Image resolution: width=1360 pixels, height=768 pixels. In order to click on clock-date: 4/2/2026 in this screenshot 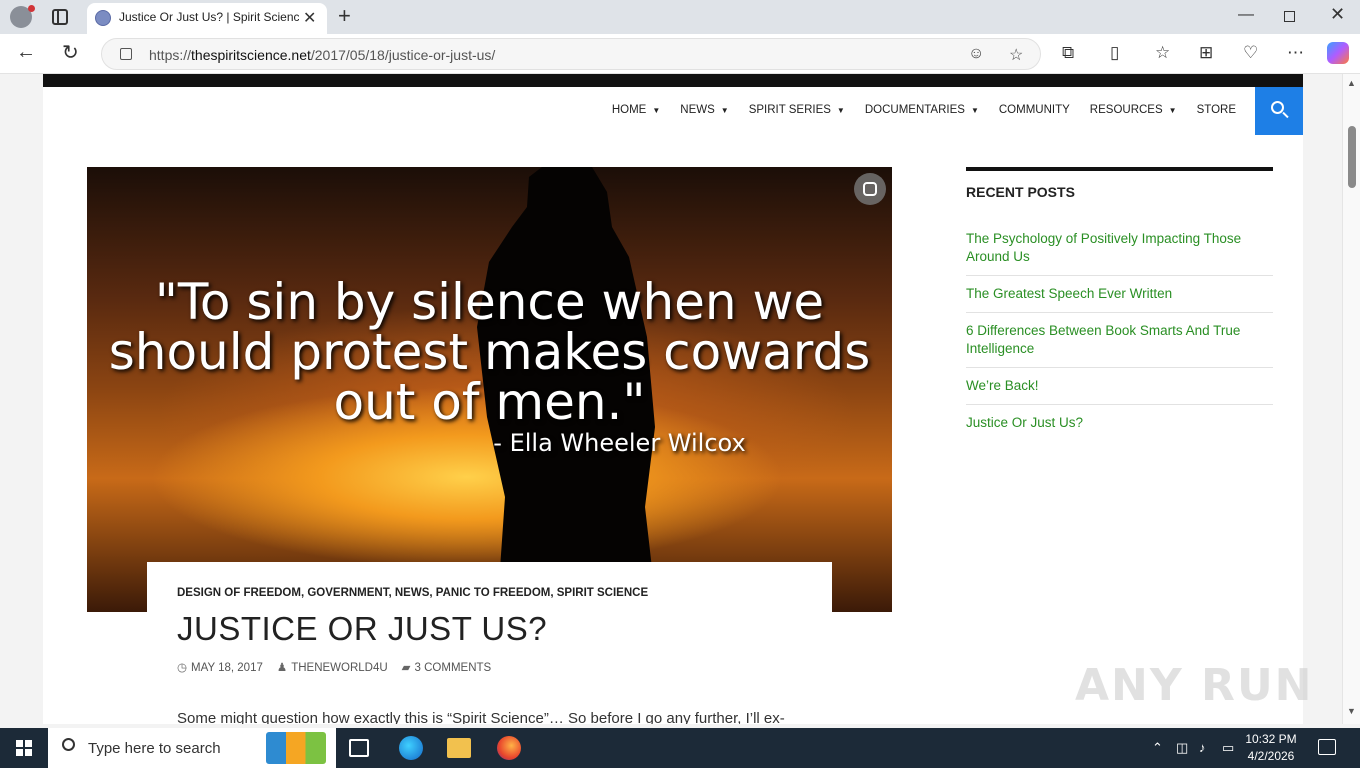, I will do `click(1271, 756)`.